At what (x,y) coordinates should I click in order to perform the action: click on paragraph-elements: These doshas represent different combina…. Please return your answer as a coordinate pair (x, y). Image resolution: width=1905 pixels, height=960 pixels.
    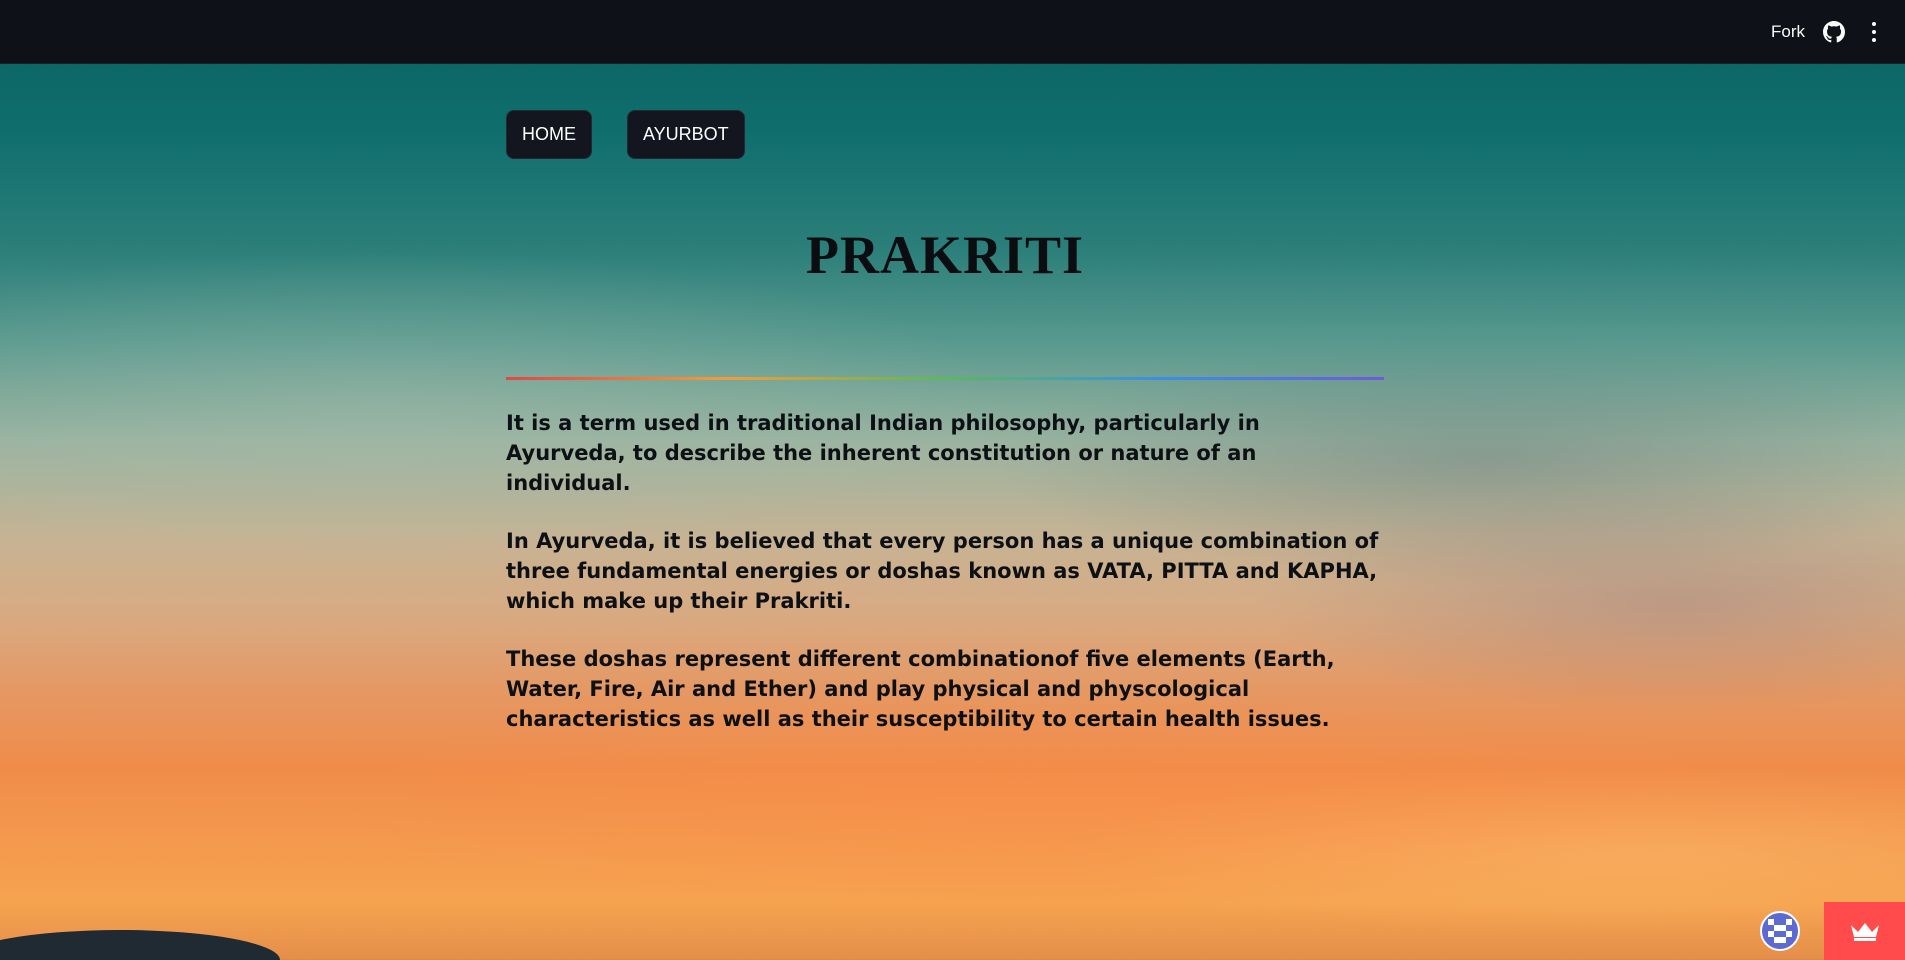
    Looking at the image, I should click on (920, 689).